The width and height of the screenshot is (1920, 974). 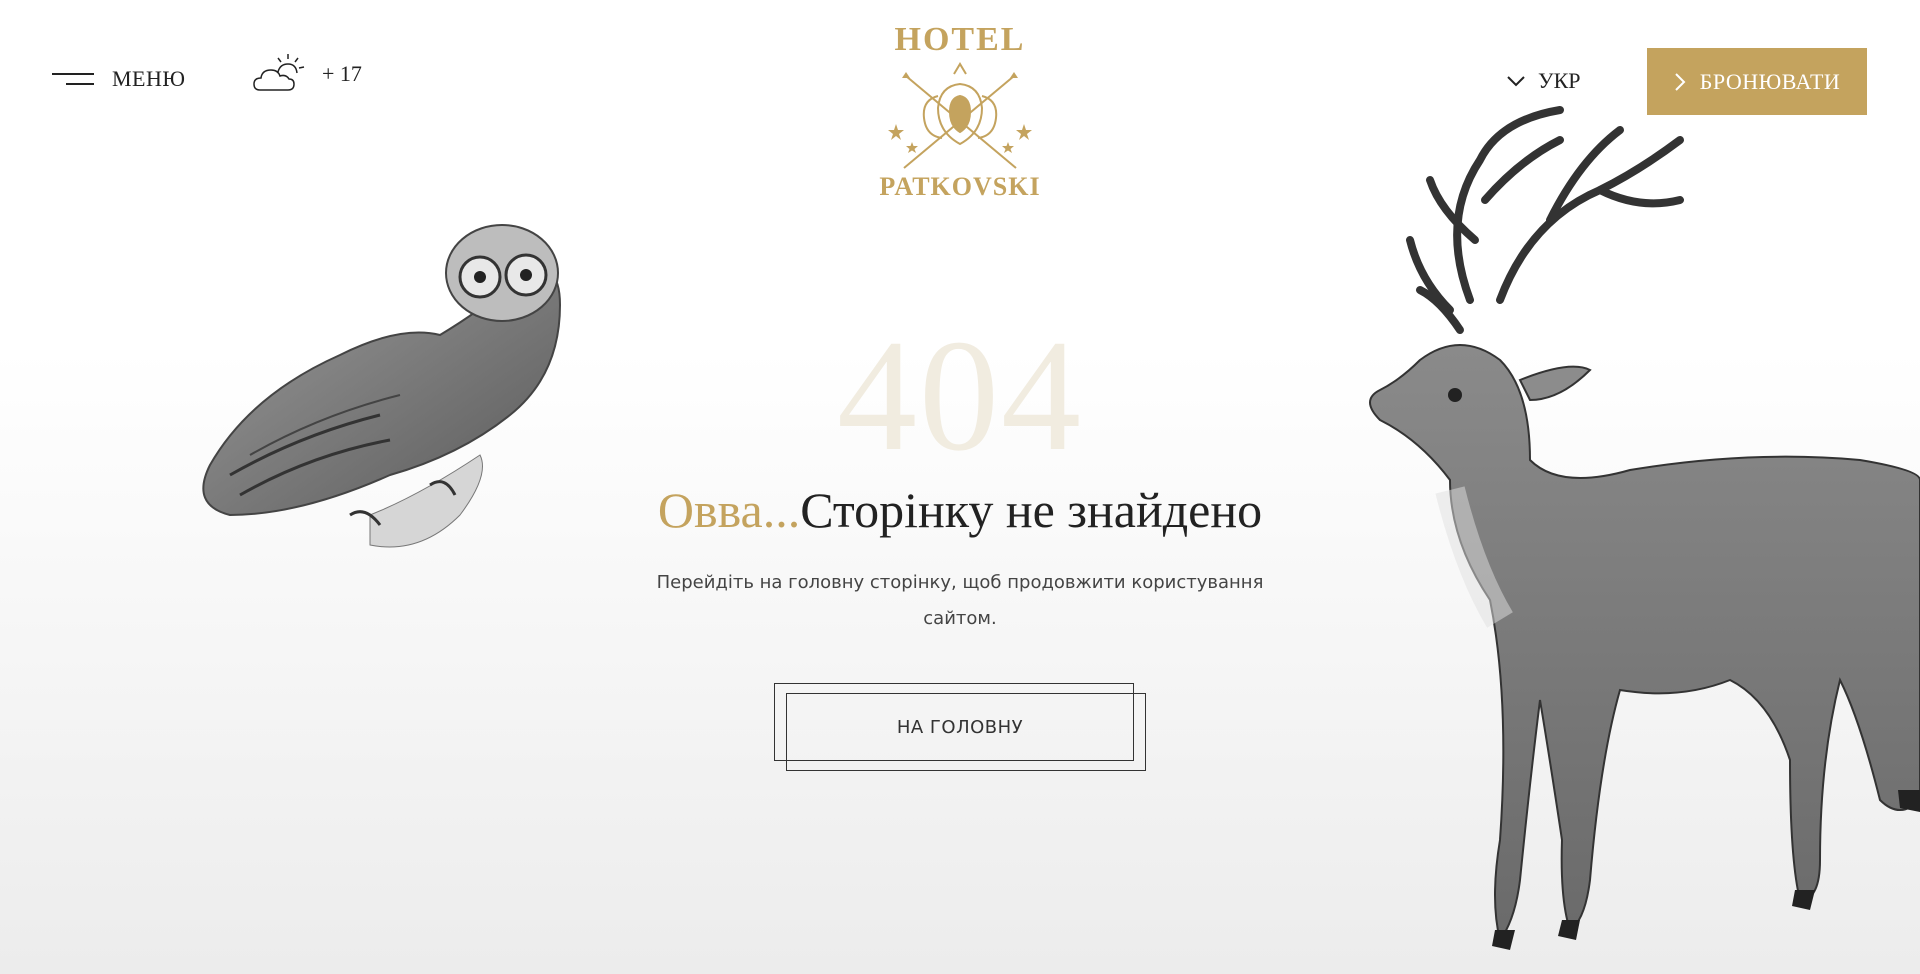 I want to click on home-button: НА ГОЛОВНУ, so click(x=960, y=727).